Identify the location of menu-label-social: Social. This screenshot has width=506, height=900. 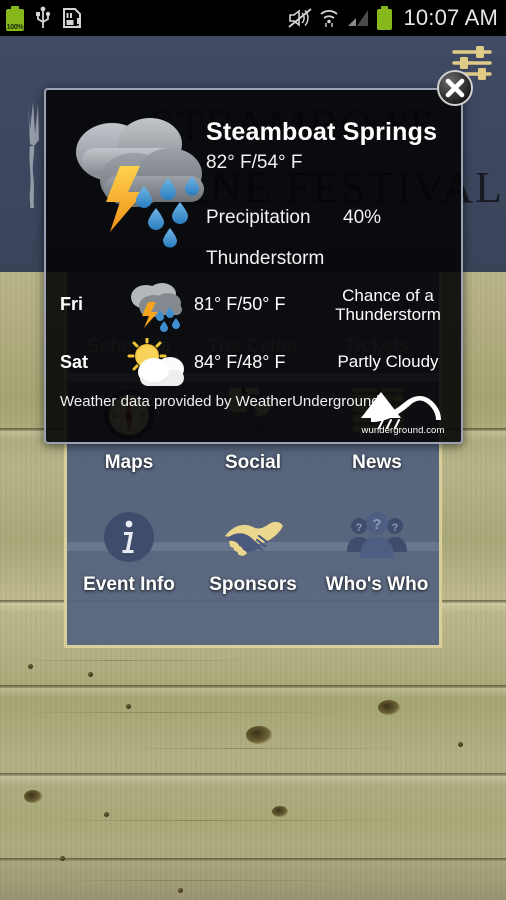
(253, 462).